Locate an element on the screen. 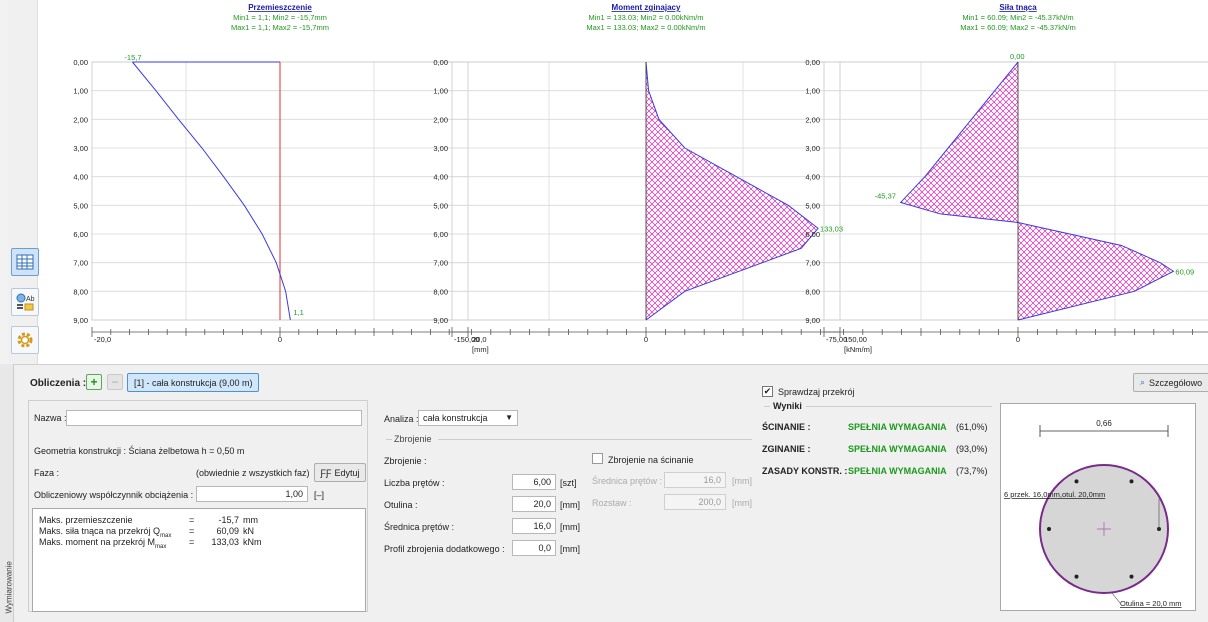 The width and height of the screenshot is (1208, 622). cover-leader is located at coordinates (1116, 598).